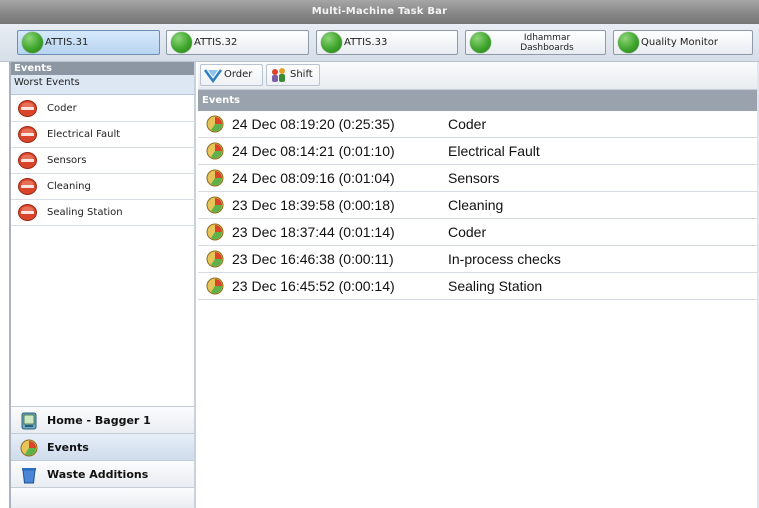 This screenshot has height=508, width=759. I want to click on worst-event-label: Cleaning, so click(69, 186).